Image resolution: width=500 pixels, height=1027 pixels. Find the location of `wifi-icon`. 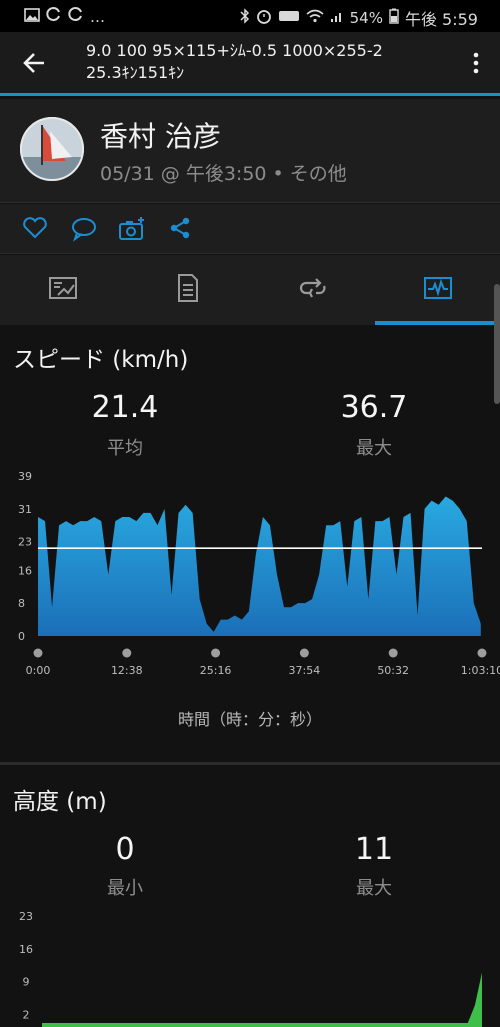

wifi-icon is located at coordinates (315, 18).